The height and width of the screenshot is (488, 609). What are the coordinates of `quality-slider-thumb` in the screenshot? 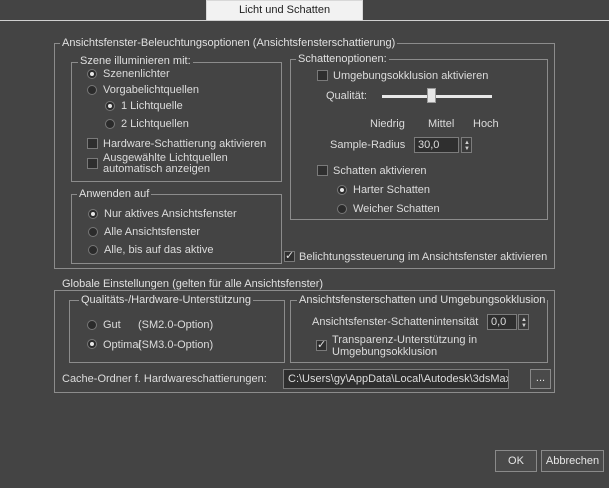 It's located at (431, 95).